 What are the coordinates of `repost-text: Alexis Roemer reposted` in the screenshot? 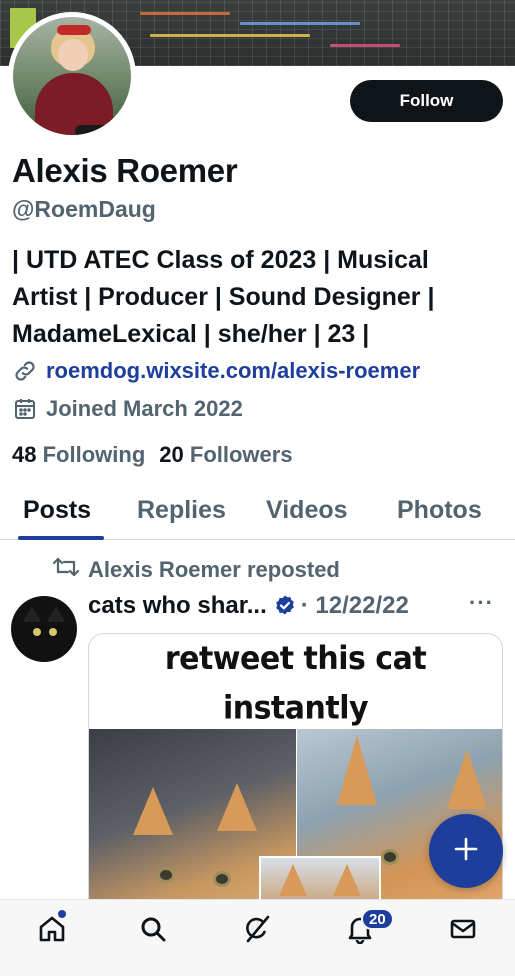 It's located at (214, 570).